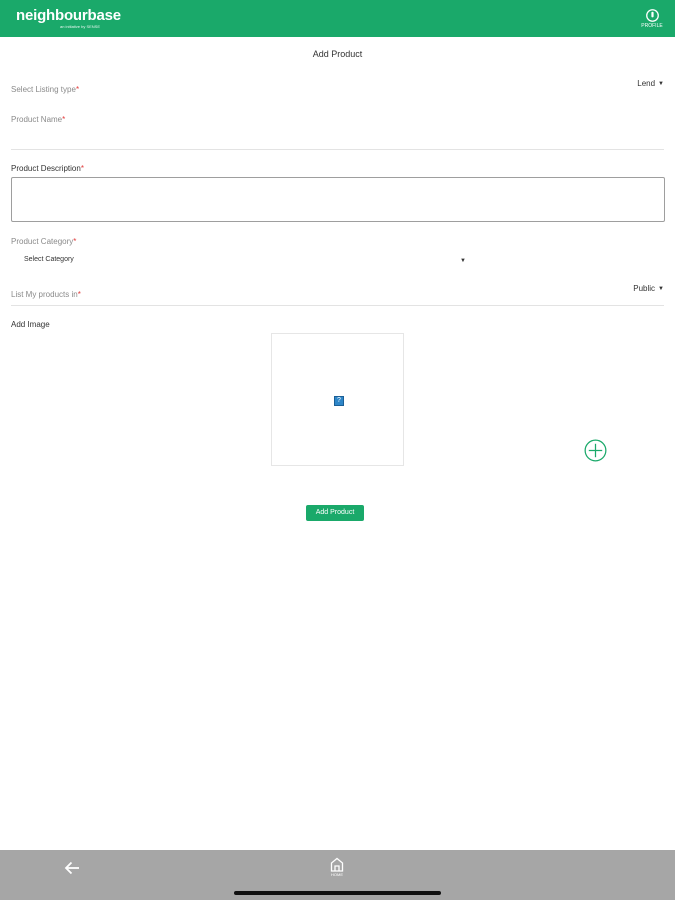  Describe the element at coordinates (72, 868) in the screenshot. I see `arrow-left-icon` at that location.